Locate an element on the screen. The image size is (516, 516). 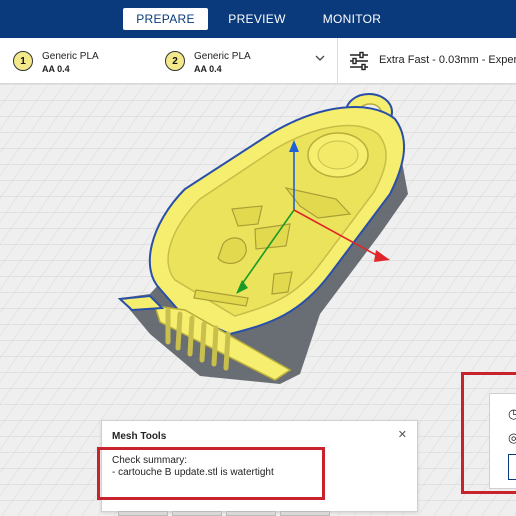
extruder-2-material: Generic PLA is located at coordinates (222, 56).